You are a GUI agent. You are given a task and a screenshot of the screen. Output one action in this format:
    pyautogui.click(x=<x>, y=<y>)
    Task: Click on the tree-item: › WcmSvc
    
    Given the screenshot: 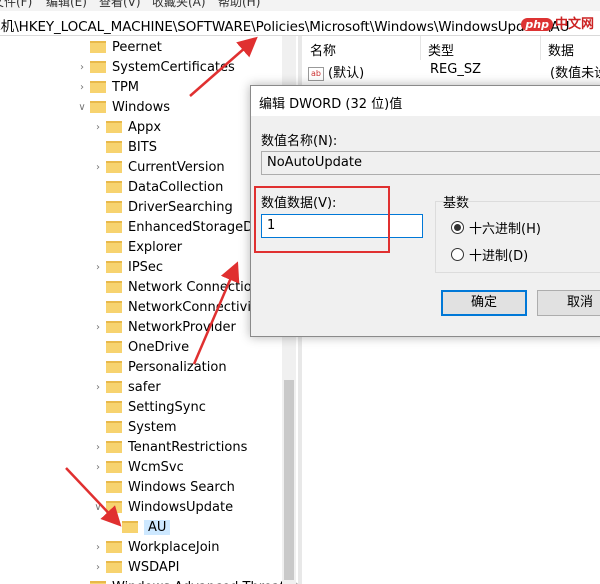 What is the action you would take?
    pyautogui.click(x=138, y=467)
    